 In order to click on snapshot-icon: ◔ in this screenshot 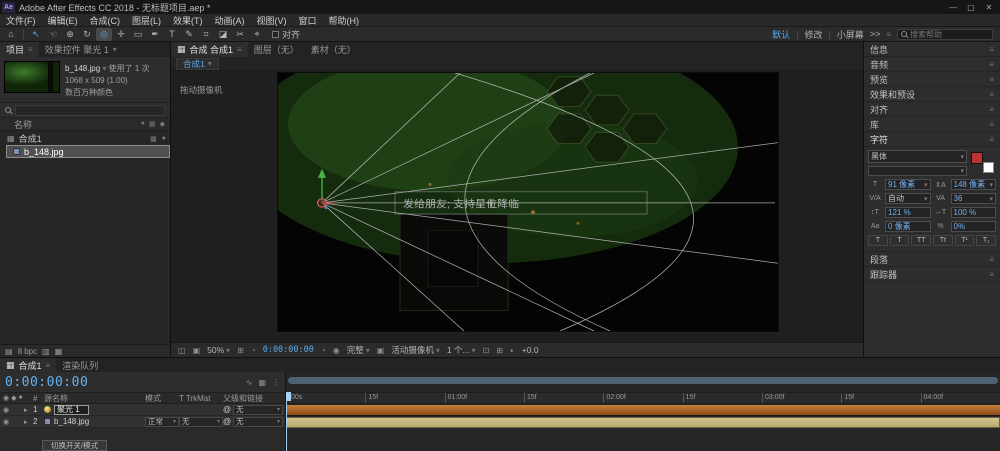, I will do `click(323, 350)`.